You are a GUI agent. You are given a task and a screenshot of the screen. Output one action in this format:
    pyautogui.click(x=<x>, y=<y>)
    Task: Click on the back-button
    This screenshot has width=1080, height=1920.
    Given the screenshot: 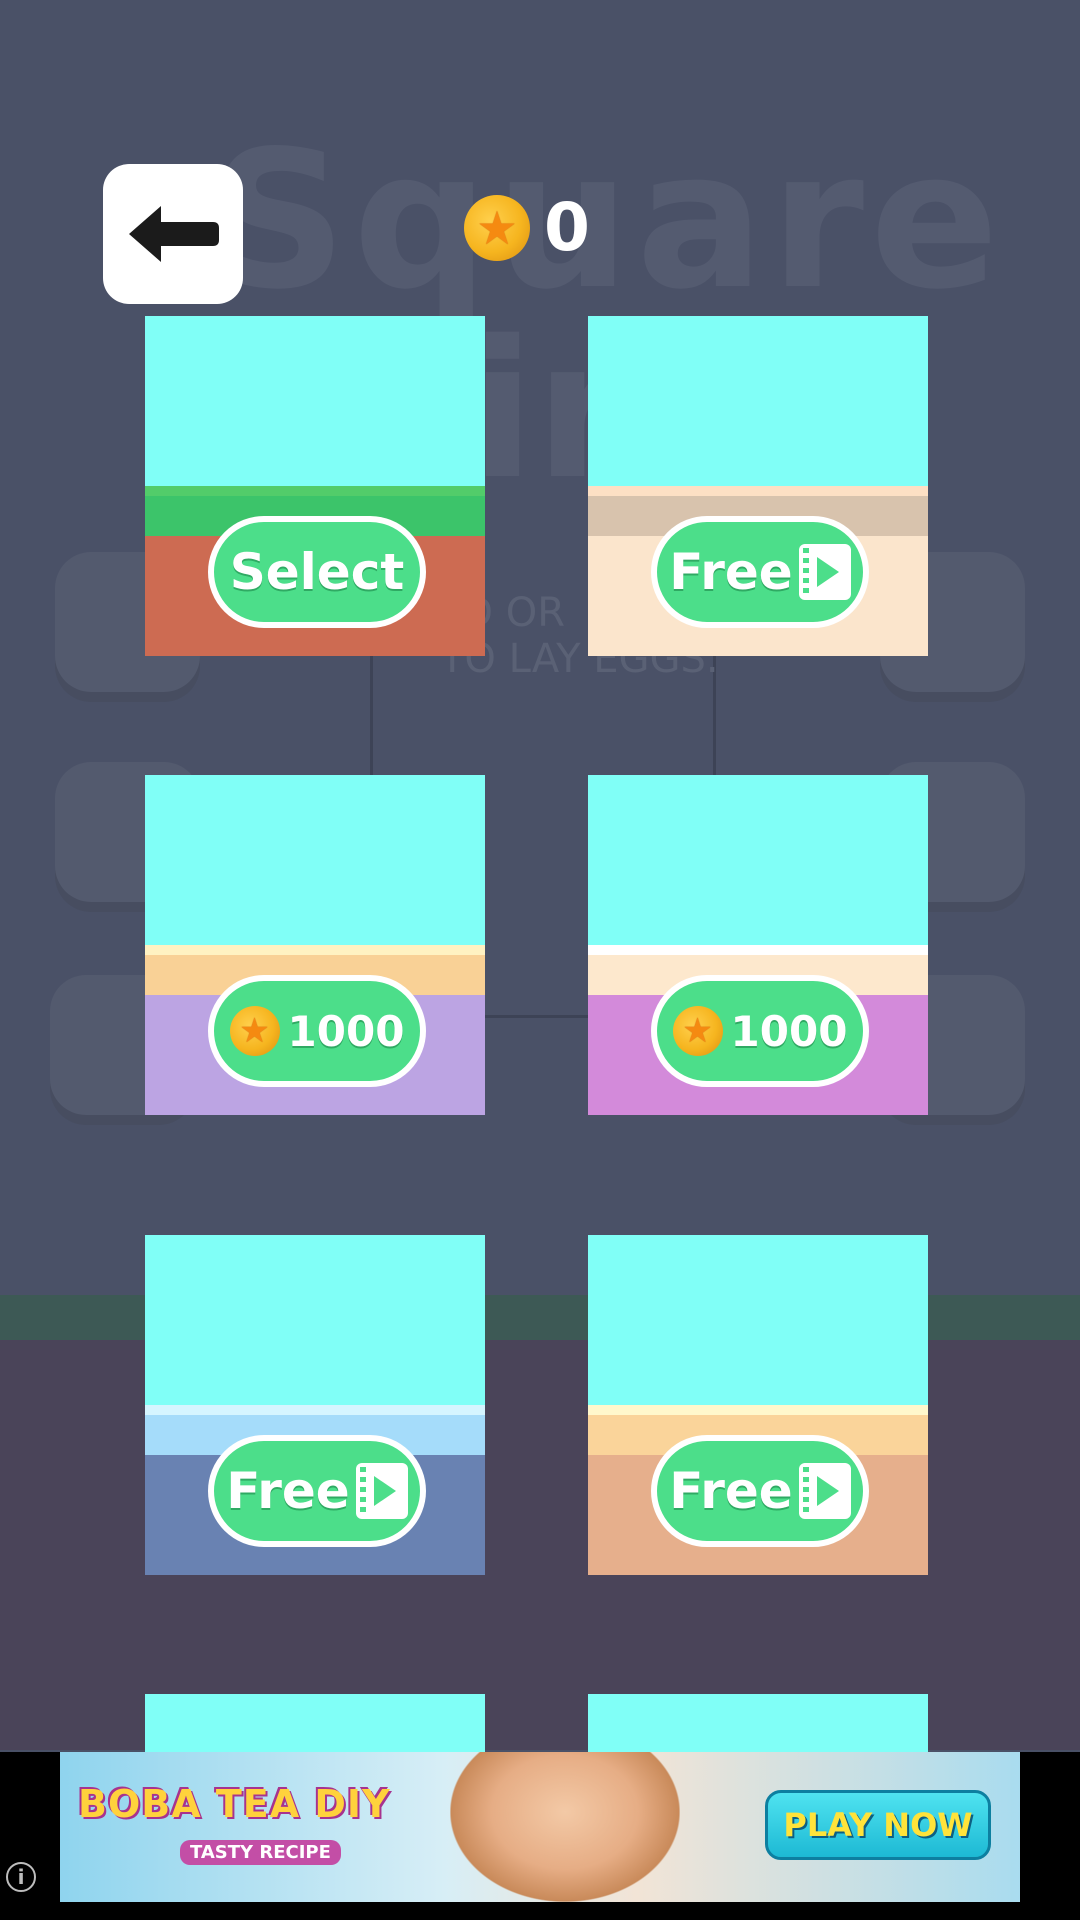 What is the action you would take?
    pyautogui.click(x=173, y=234)
    